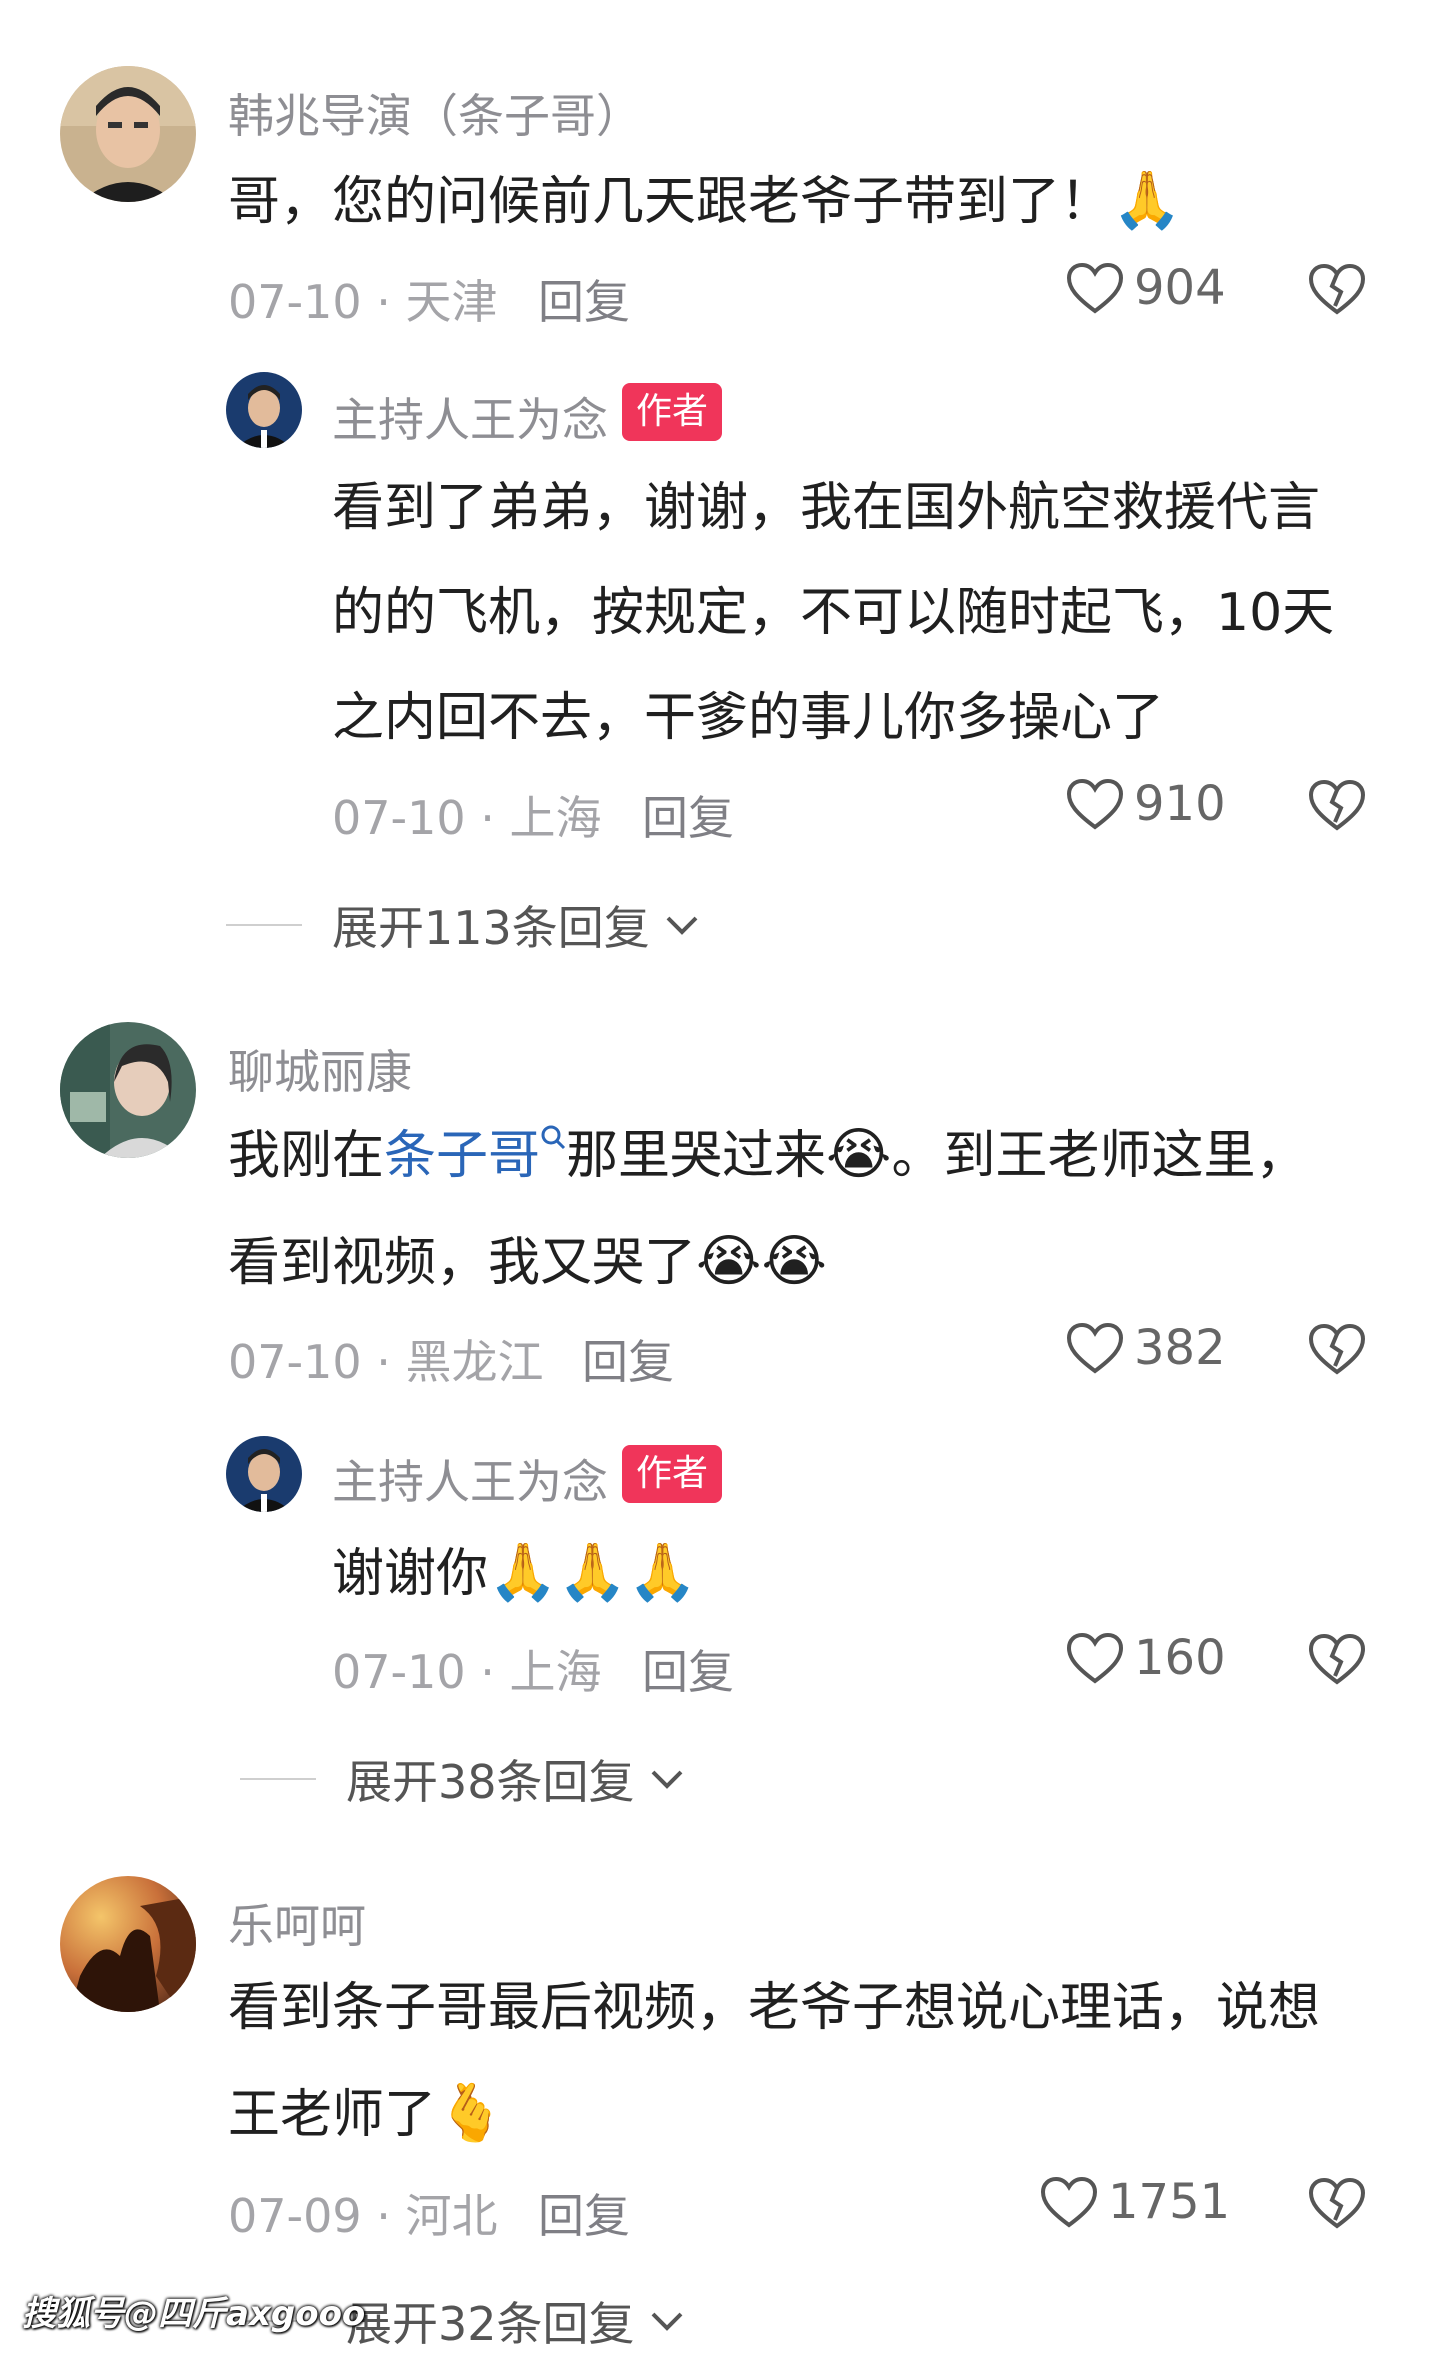 This screenshot has width=1440, height=2354. Describe the element at coordinates (593, 1572) in the screenshot. I see `pray-emoji-icon: 🙏🙏🙏` at that location.